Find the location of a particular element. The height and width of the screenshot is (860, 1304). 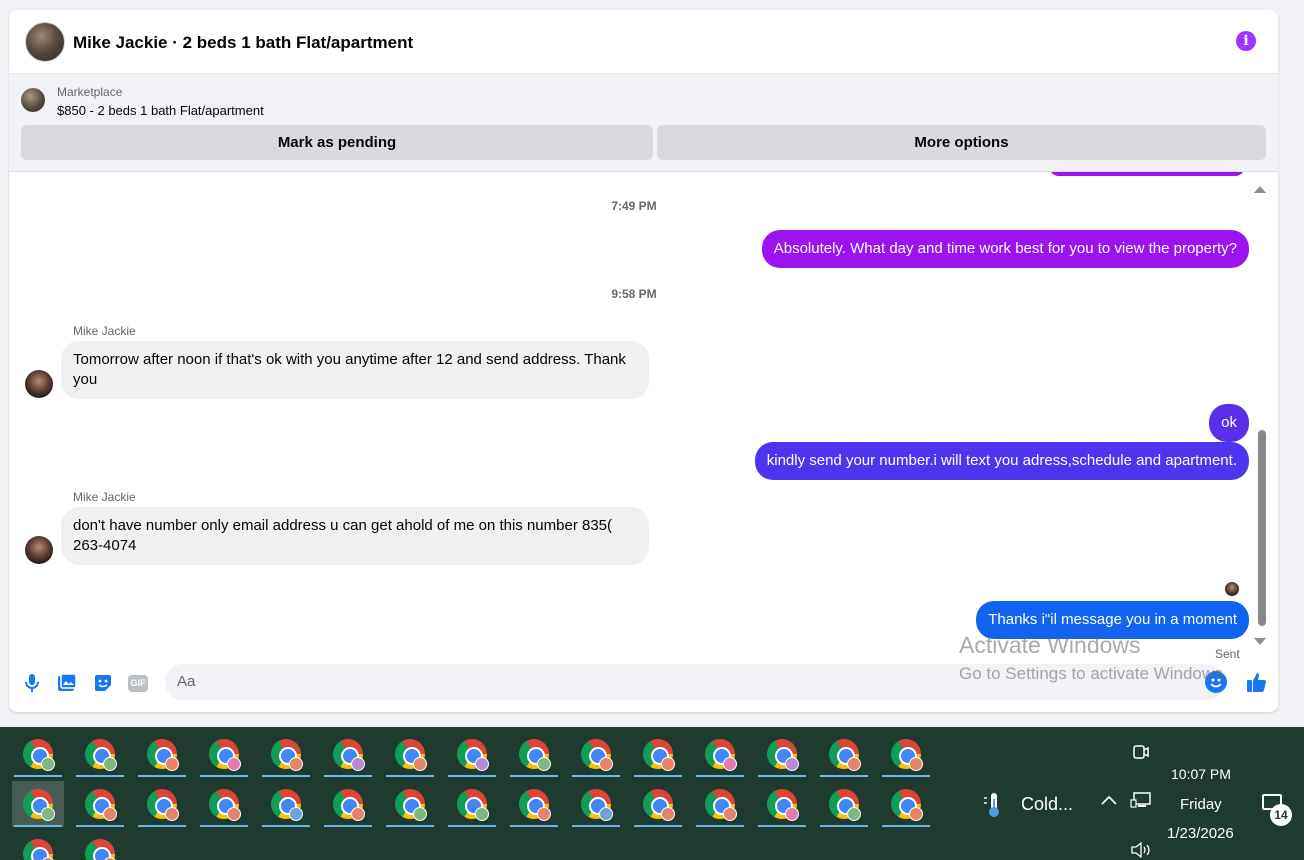

sticker-icon is located at coordinates (103, 683).